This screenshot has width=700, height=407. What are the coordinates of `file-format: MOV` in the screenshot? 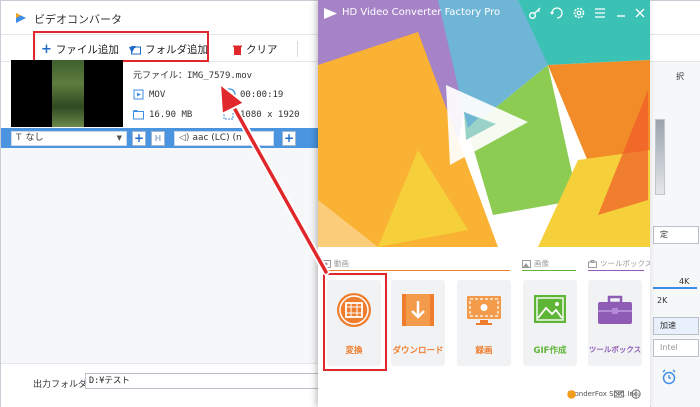 It's located at (157, 95).